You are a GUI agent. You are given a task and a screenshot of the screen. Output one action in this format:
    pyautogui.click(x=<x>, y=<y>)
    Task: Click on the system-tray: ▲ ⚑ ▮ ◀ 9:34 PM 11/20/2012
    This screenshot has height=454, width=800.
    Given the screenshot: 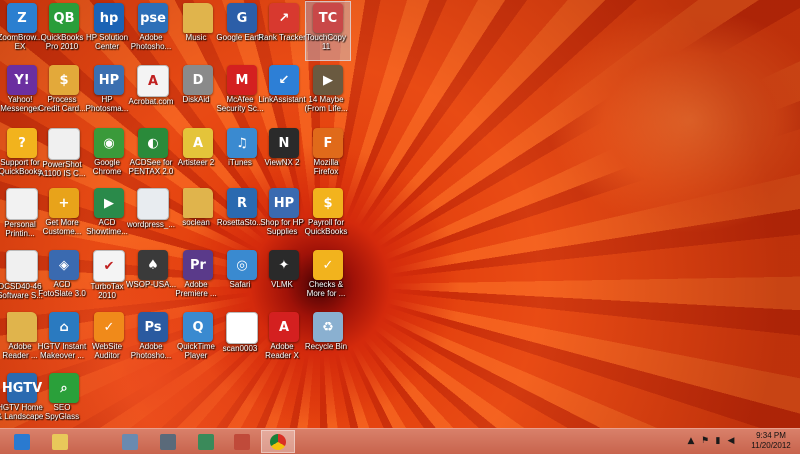 What is the action you would take?
    pyautogui.click(x=740, y=441)
    